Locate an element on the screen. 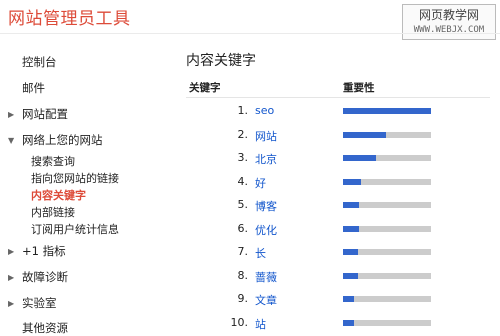 The height and width of the screenshot is (336, 500). table-row: 4. 好 is located at coordinates (338, 182).